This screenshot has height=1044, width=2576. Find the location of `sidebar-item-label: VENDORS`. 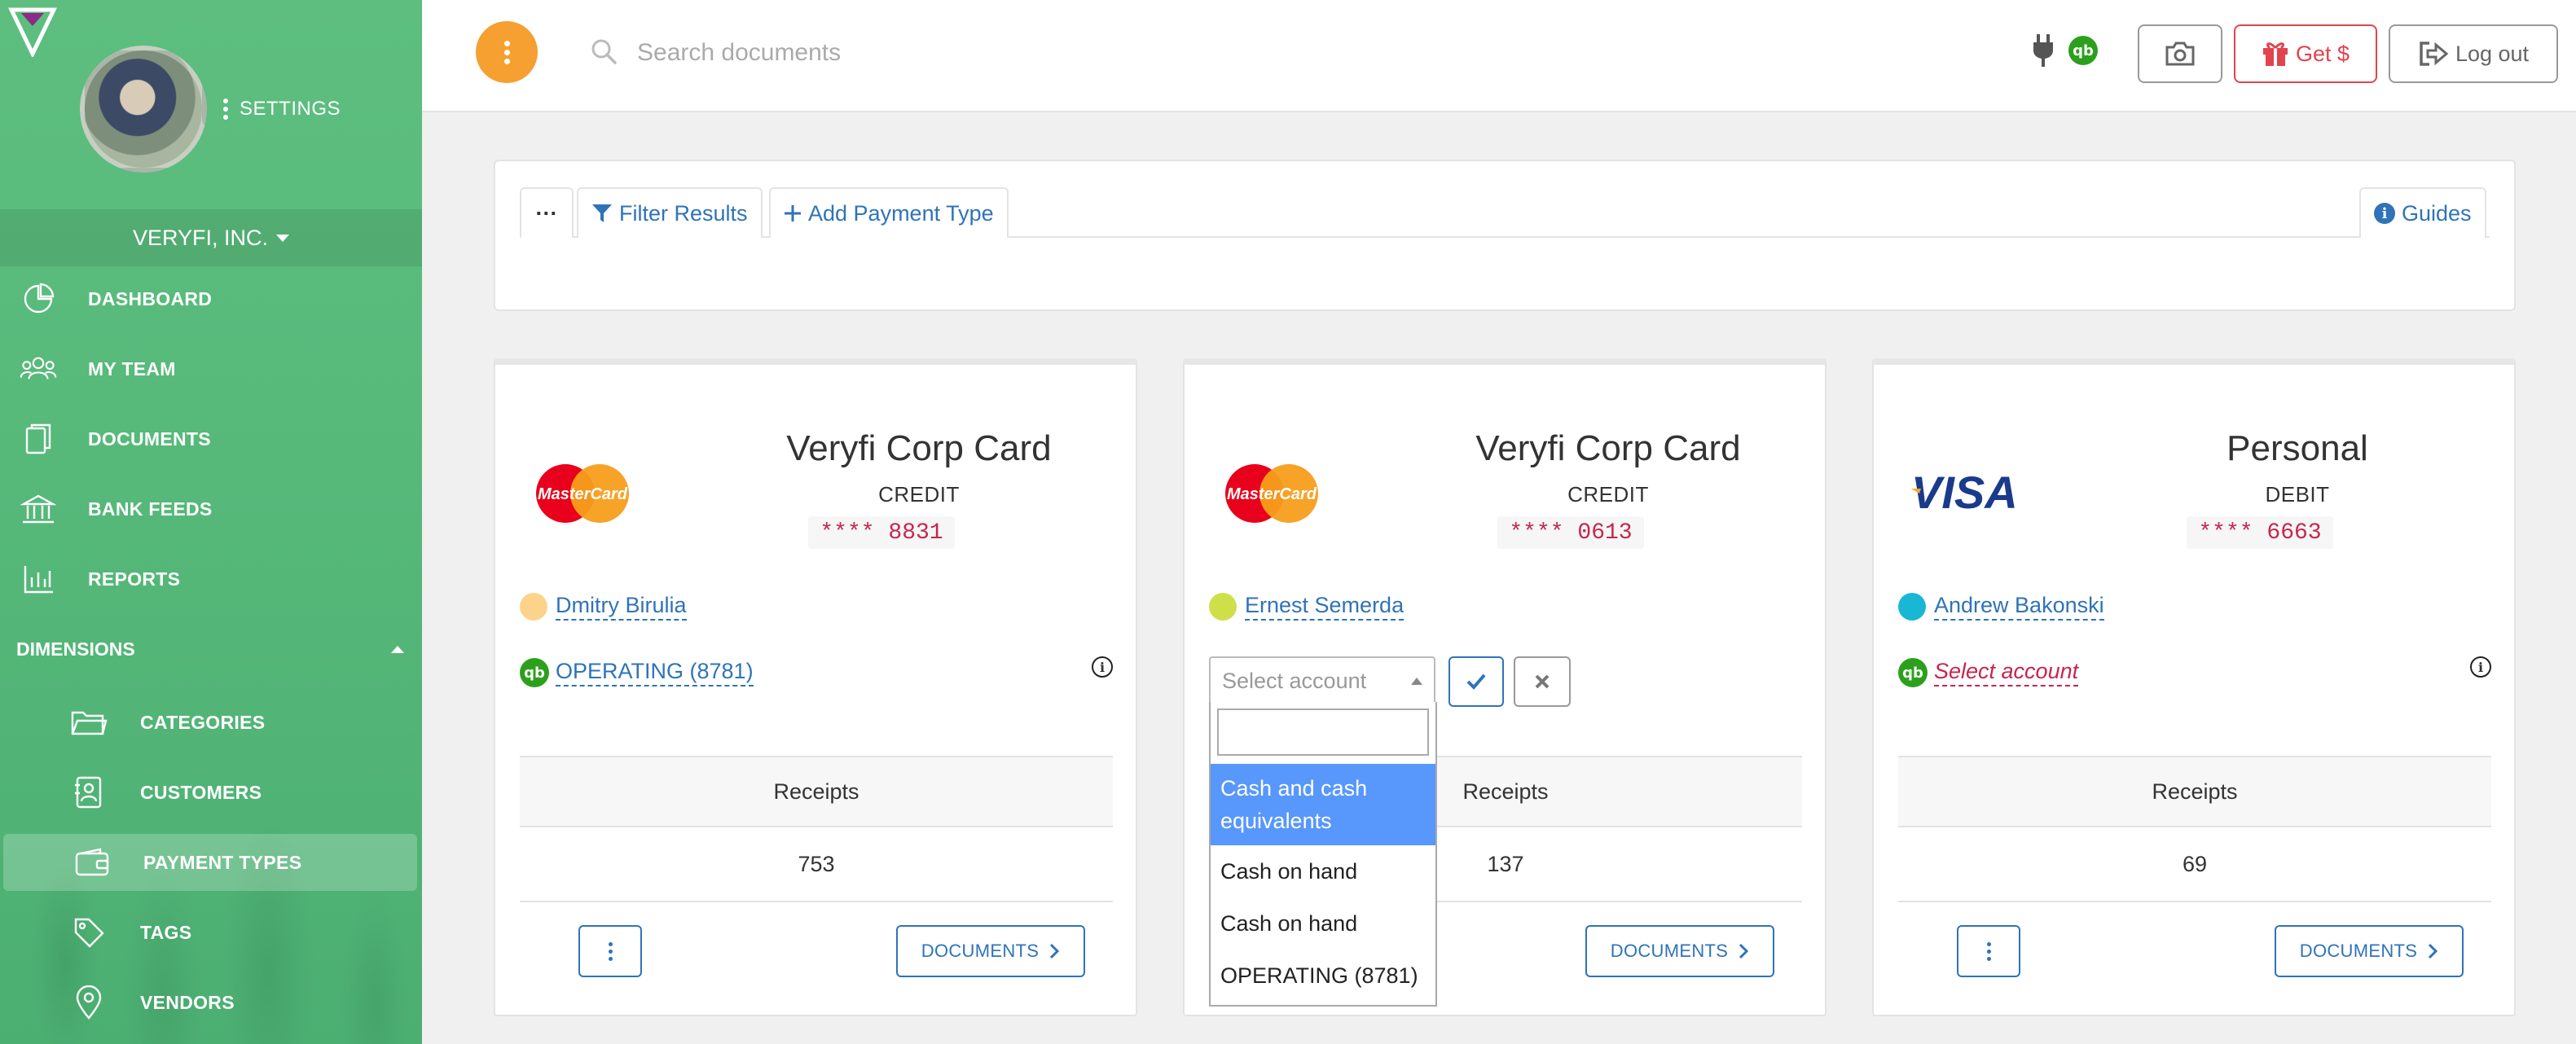

sidebar-item-label: VENDORS is located at coordinates (187, 1002).